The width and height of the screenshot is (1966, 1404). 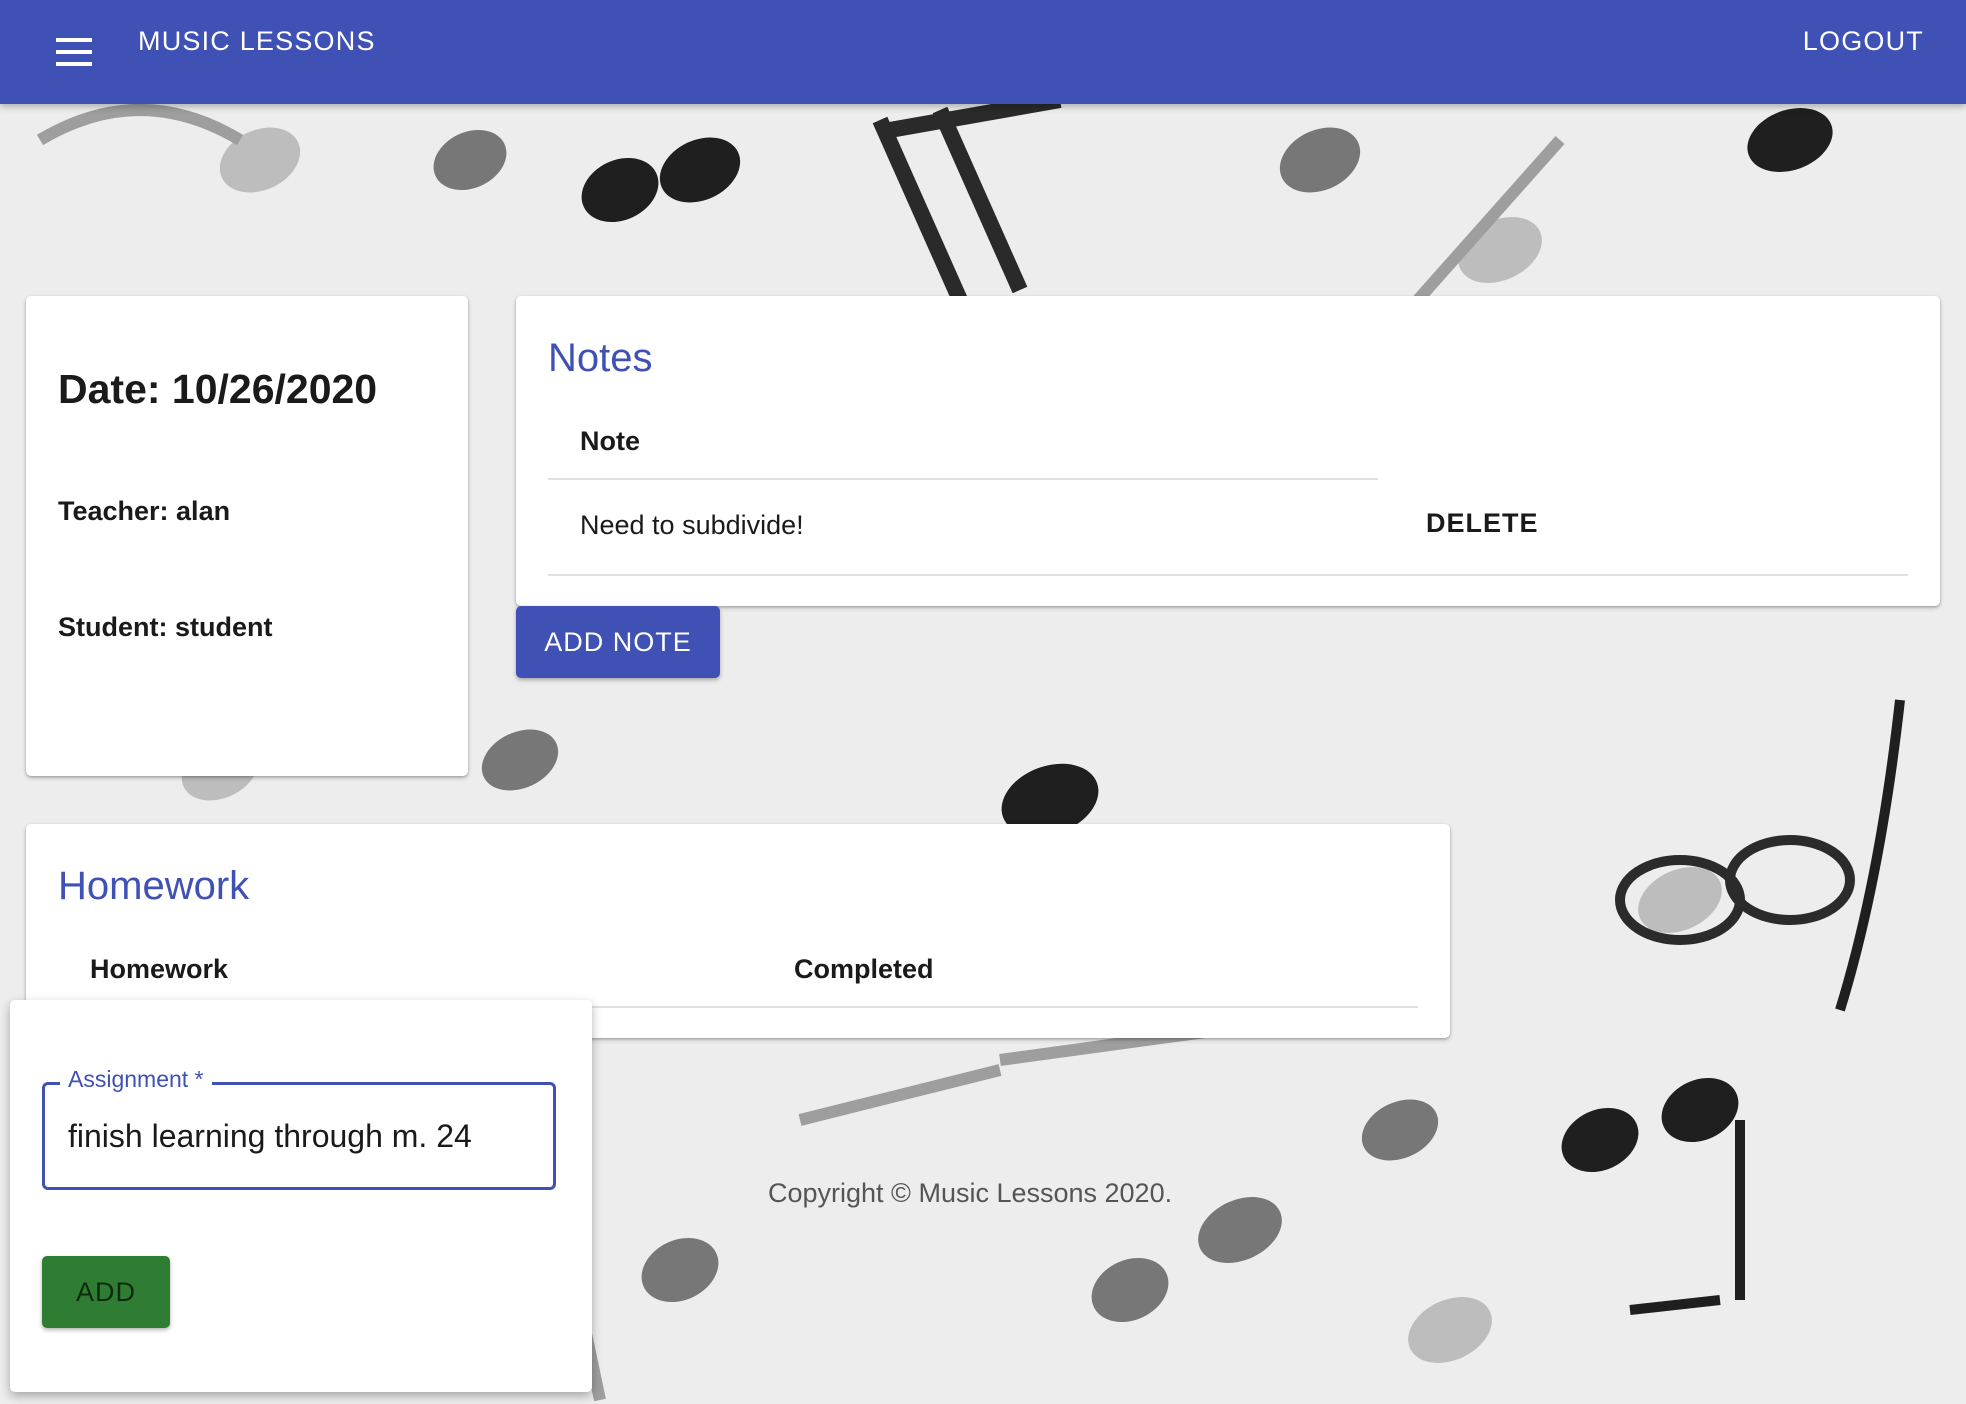 What do you see at coordinates (74, 52) in the screenshot?
I see `menu-icon` at bounding box center [74, 52].